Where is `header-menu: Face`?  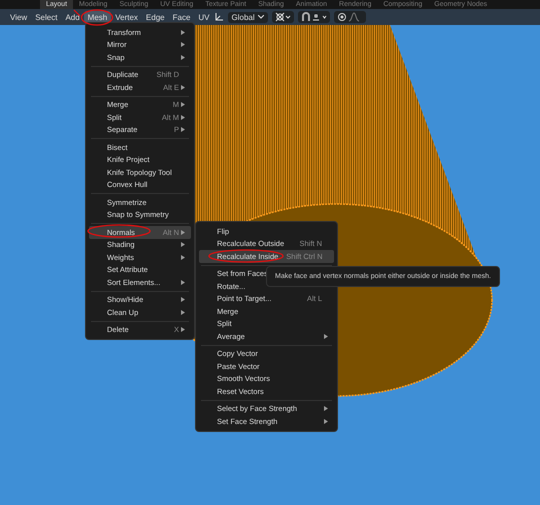 header-menu: Face is located at coordinates (181, 17).